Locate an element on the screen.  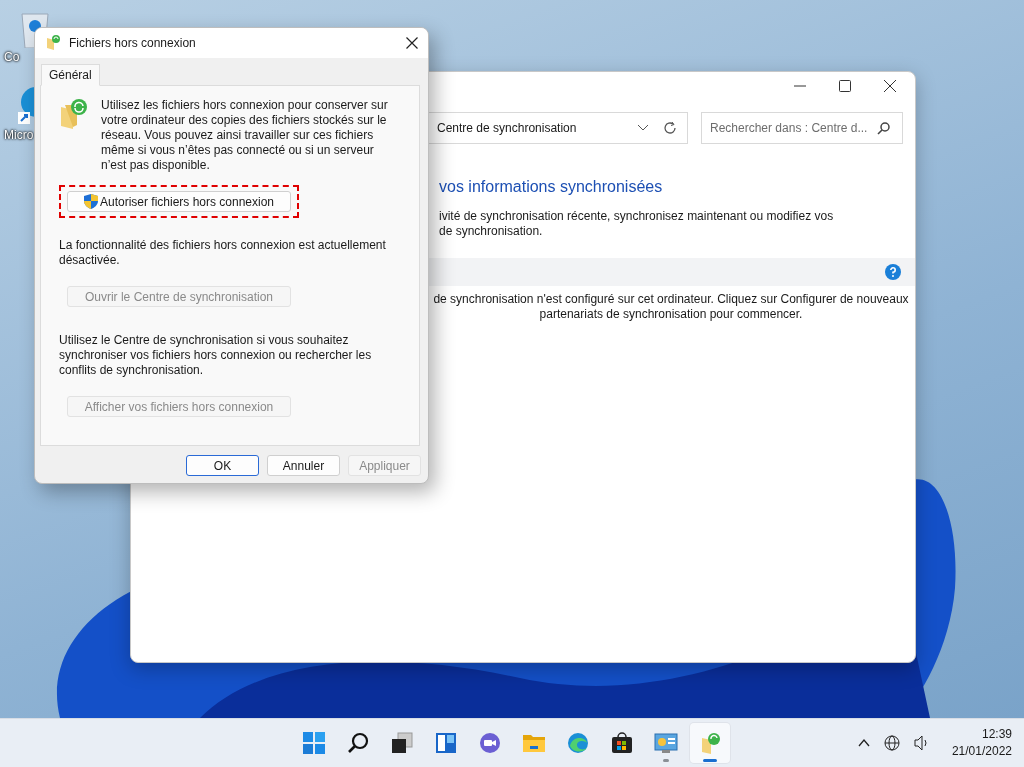
page-heading: vos informations synchronisées is located at coordinates (551, 187).